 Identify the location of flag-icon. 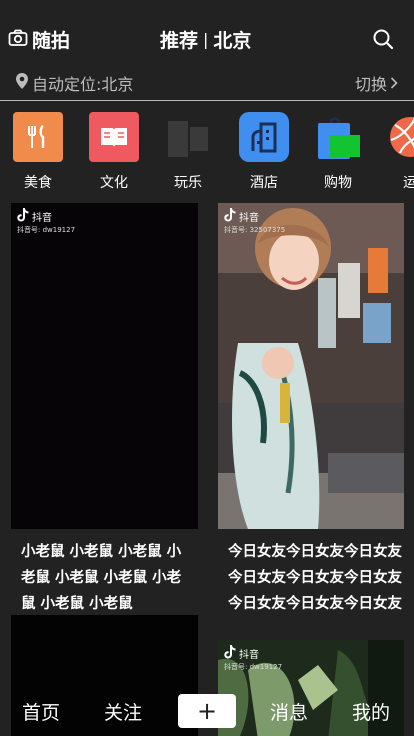
(188, 137).